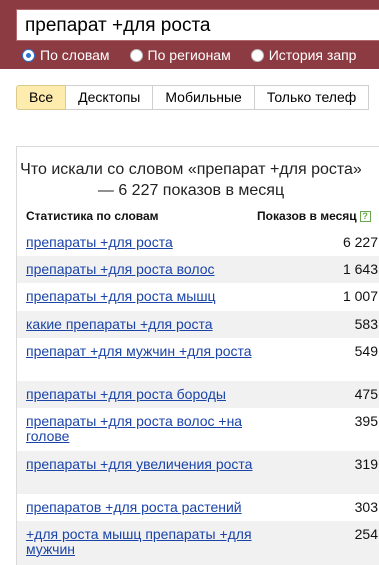 This screenshot has height=565, width=379. Describe the element at coordinates (366, 534) in the screenshot. I see `impressions-count: 254` at that location.